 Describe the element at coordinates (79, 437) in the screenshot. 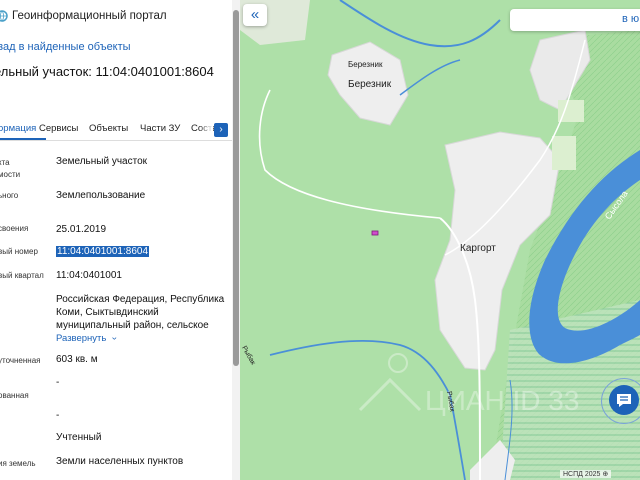

I see `property-value: Учтенный` at that location.